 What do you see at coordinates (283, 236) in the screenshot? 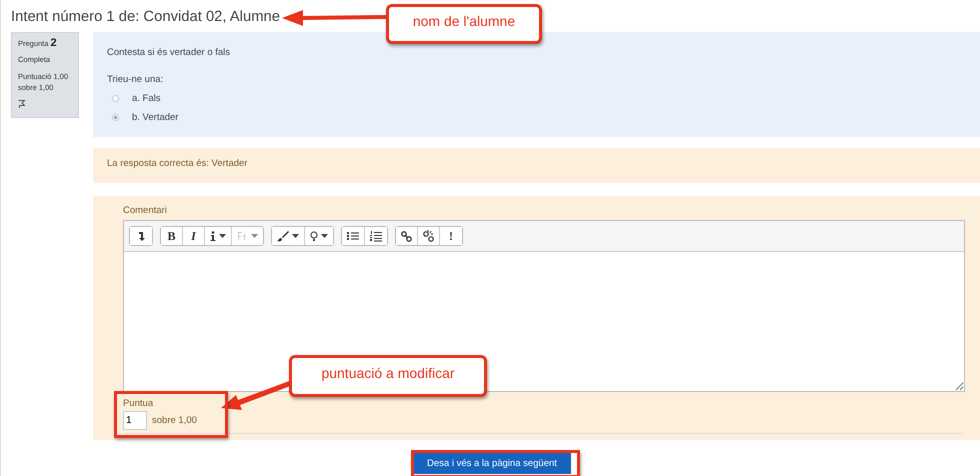
I see `brush-icon` at bounding box center [283, 236].